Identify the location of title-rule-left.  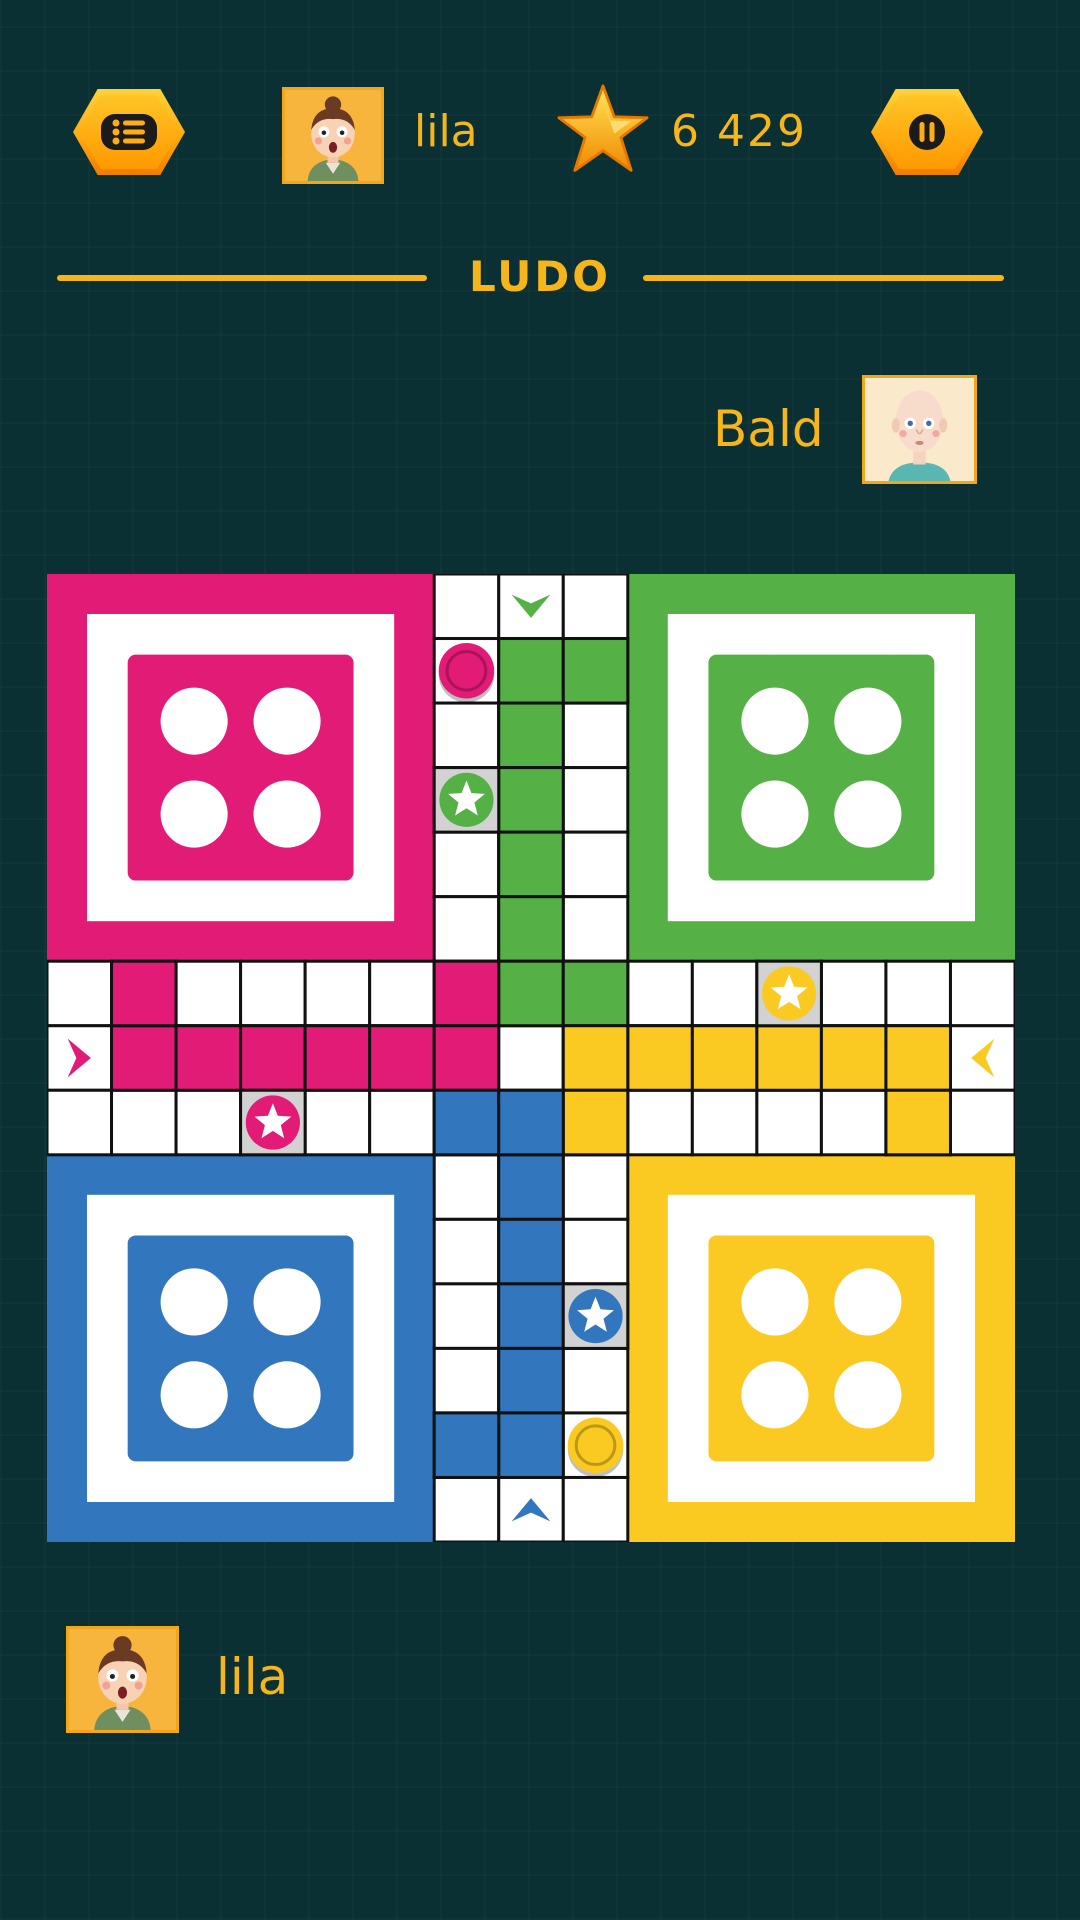
(242, 278).